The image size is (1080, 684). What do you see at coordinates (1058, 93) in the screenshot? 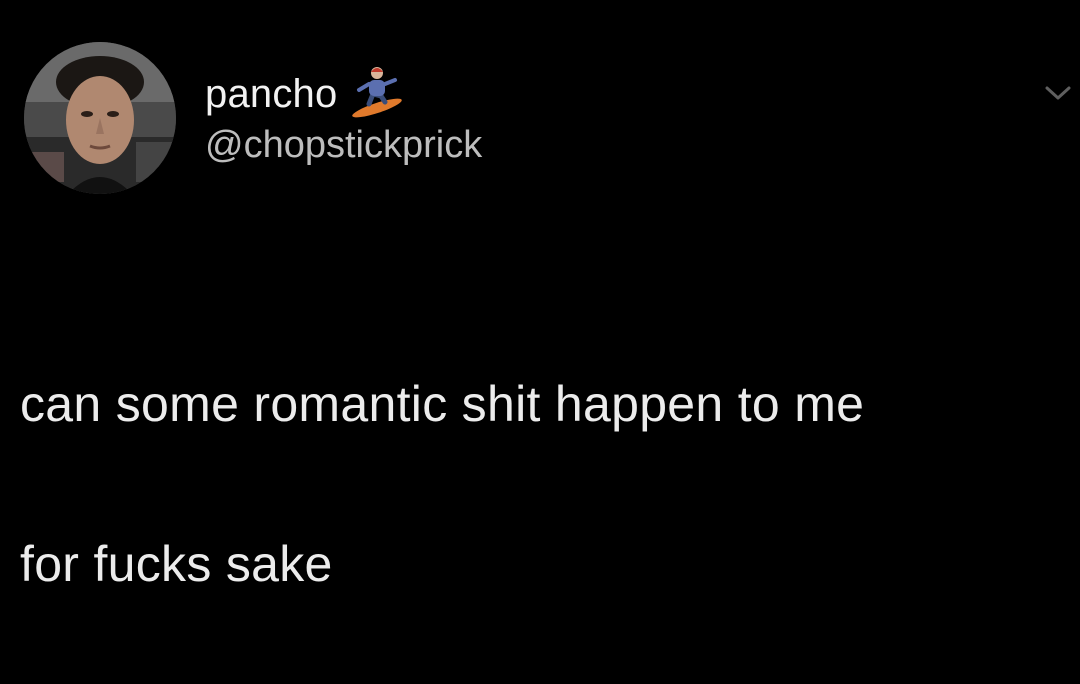
I see `chevron-down-icon` at bounding box center [1058, 93].